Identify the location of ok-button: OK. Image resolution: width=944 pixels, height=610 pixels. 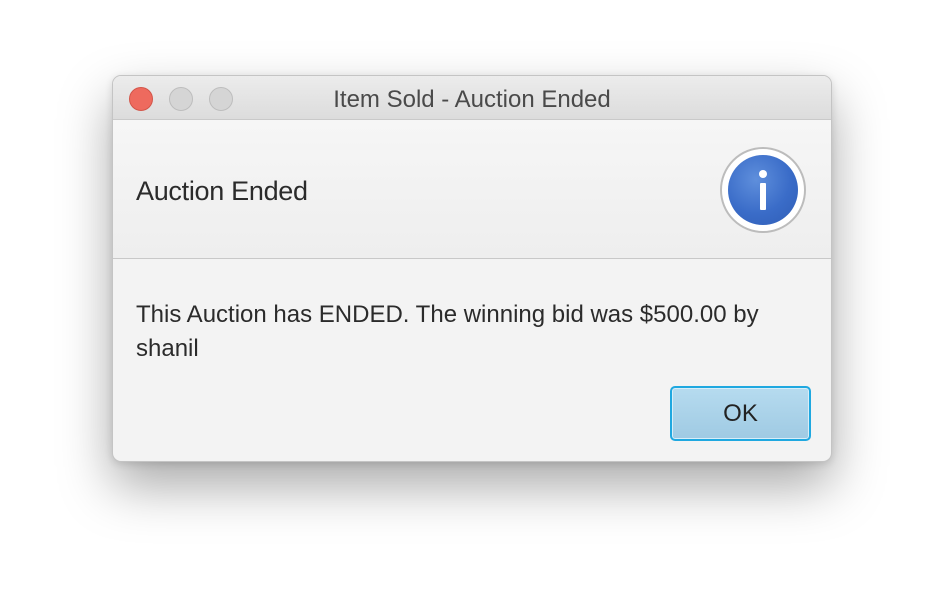
(740, 413).